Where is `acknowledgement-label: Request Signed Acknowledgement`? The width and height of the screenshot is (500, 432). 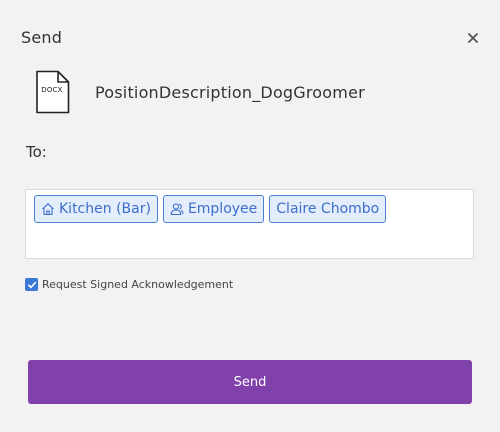 acknowledgement-label: Request Signed Acknowledgement is located at coordinates (138, 284).